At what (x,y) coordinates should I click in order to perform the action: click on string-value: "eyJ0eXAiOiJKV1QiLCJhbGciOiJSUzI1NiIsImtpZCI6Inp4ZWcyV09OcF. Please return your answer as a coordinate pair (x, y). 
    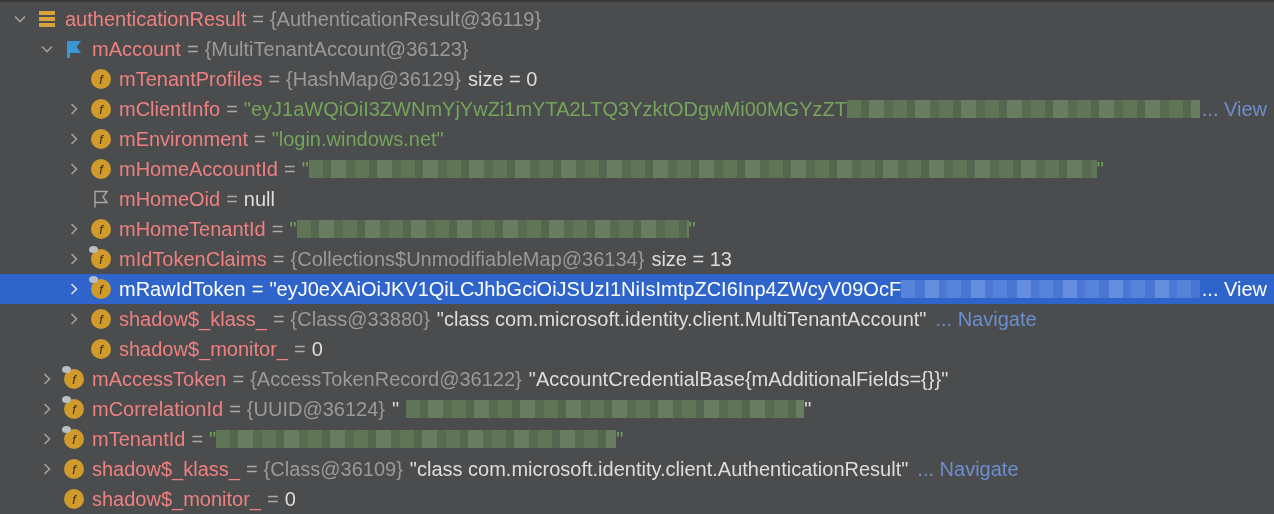
    Looking at the image, I should click on (585, 289).